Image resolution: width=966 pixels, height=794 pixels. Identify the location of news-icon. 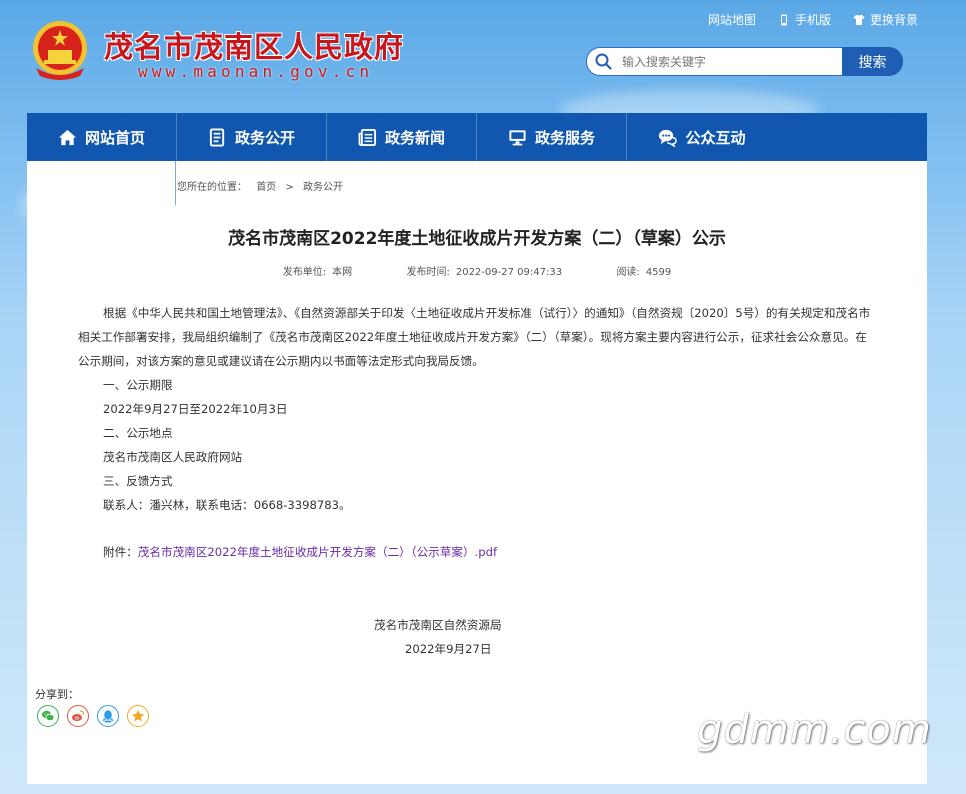
(367, 137).